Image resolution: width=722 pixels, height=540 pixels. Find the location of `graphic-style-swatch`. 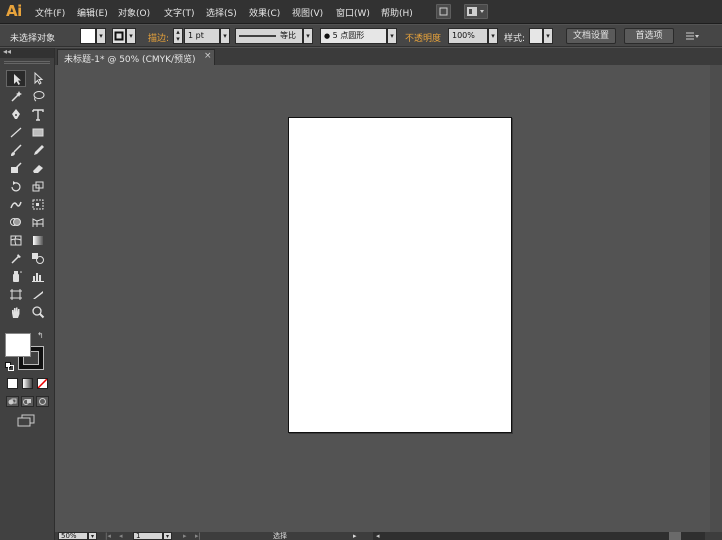

graphic-style-swatch is located at coordinates (536, 36).